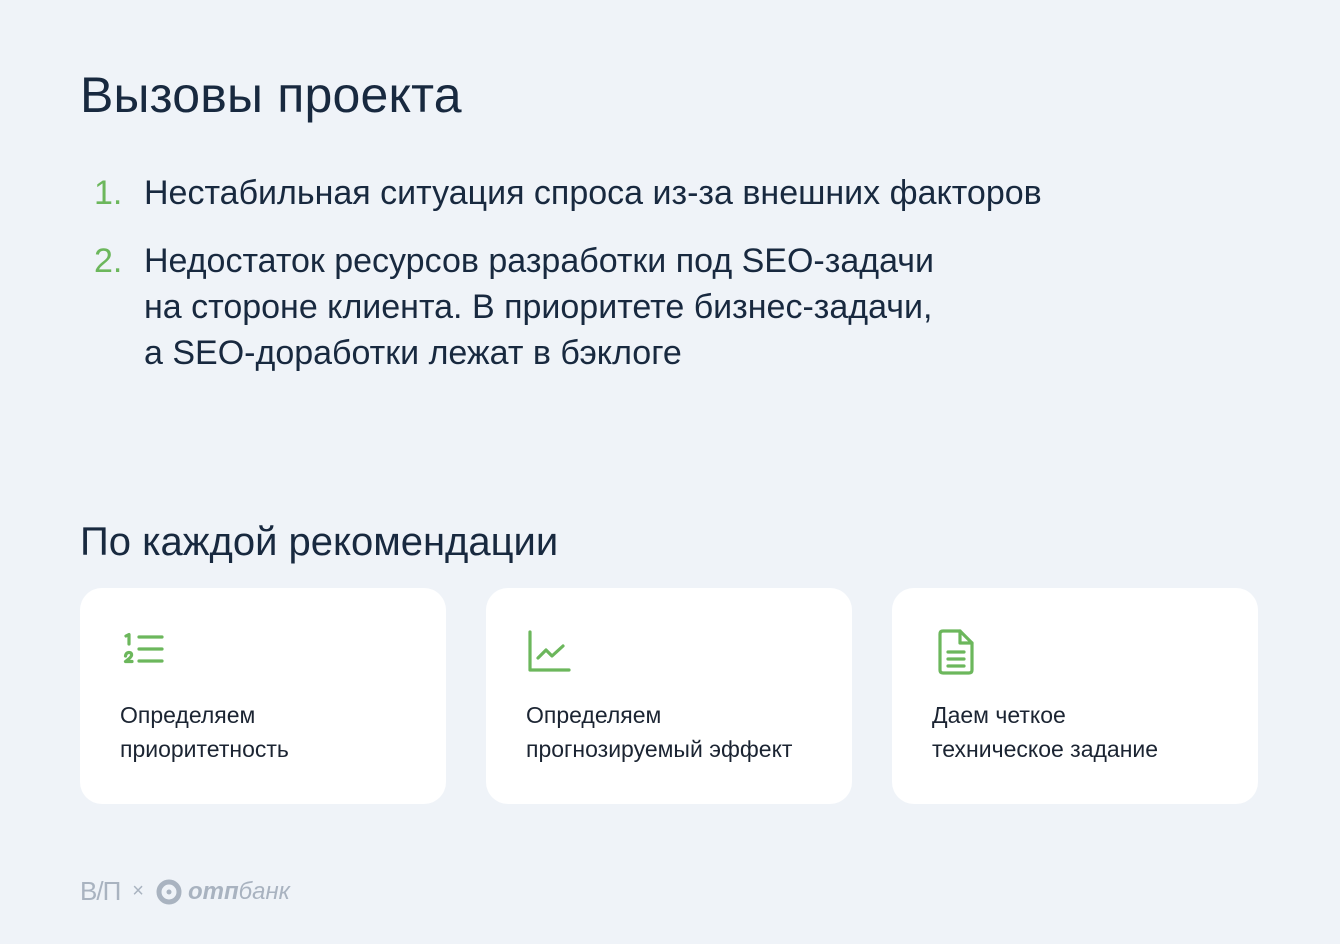  I want to click on footer-logos: В/П × отпбанк, so click(185, 891).